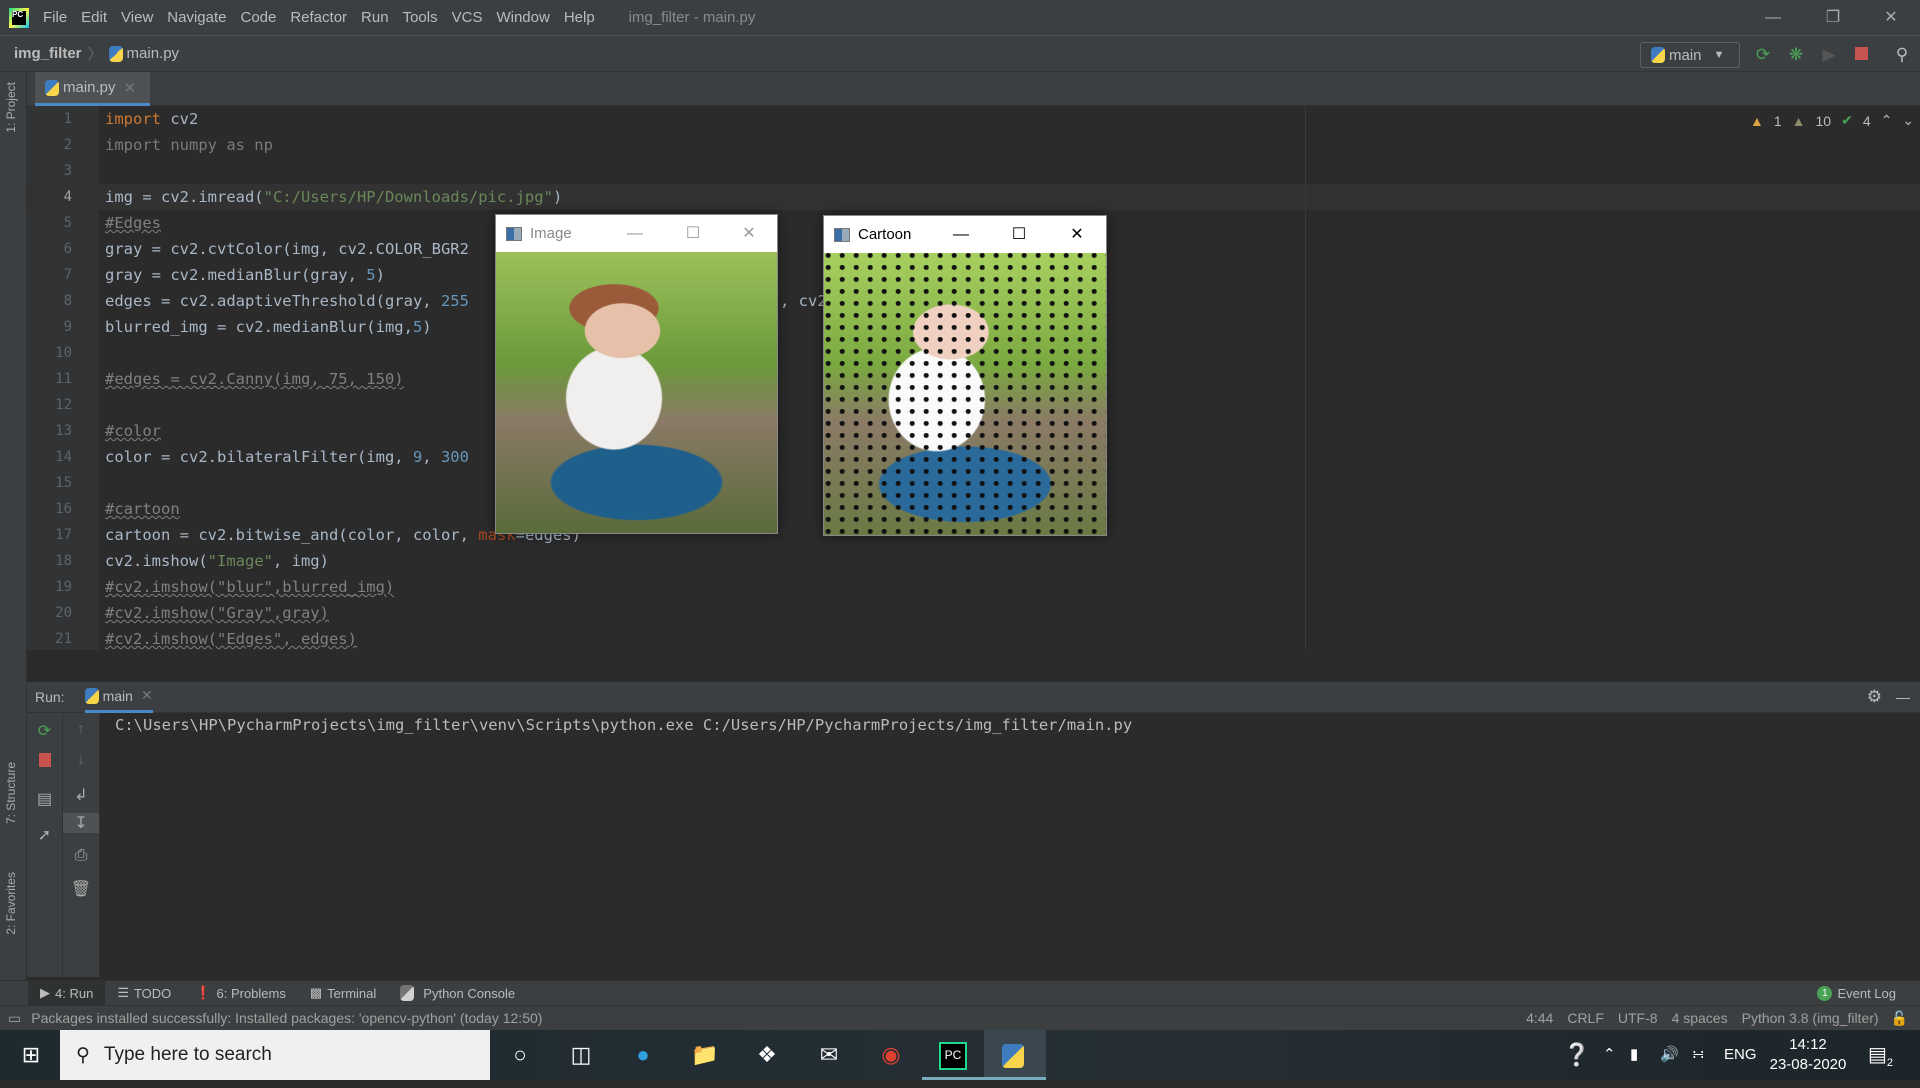 The height and width of the screenshot is (1088, 1920). Describe the element at coordinates (1539, 1018) in the screenshot. I see `caret-position: 4:44` at that location.